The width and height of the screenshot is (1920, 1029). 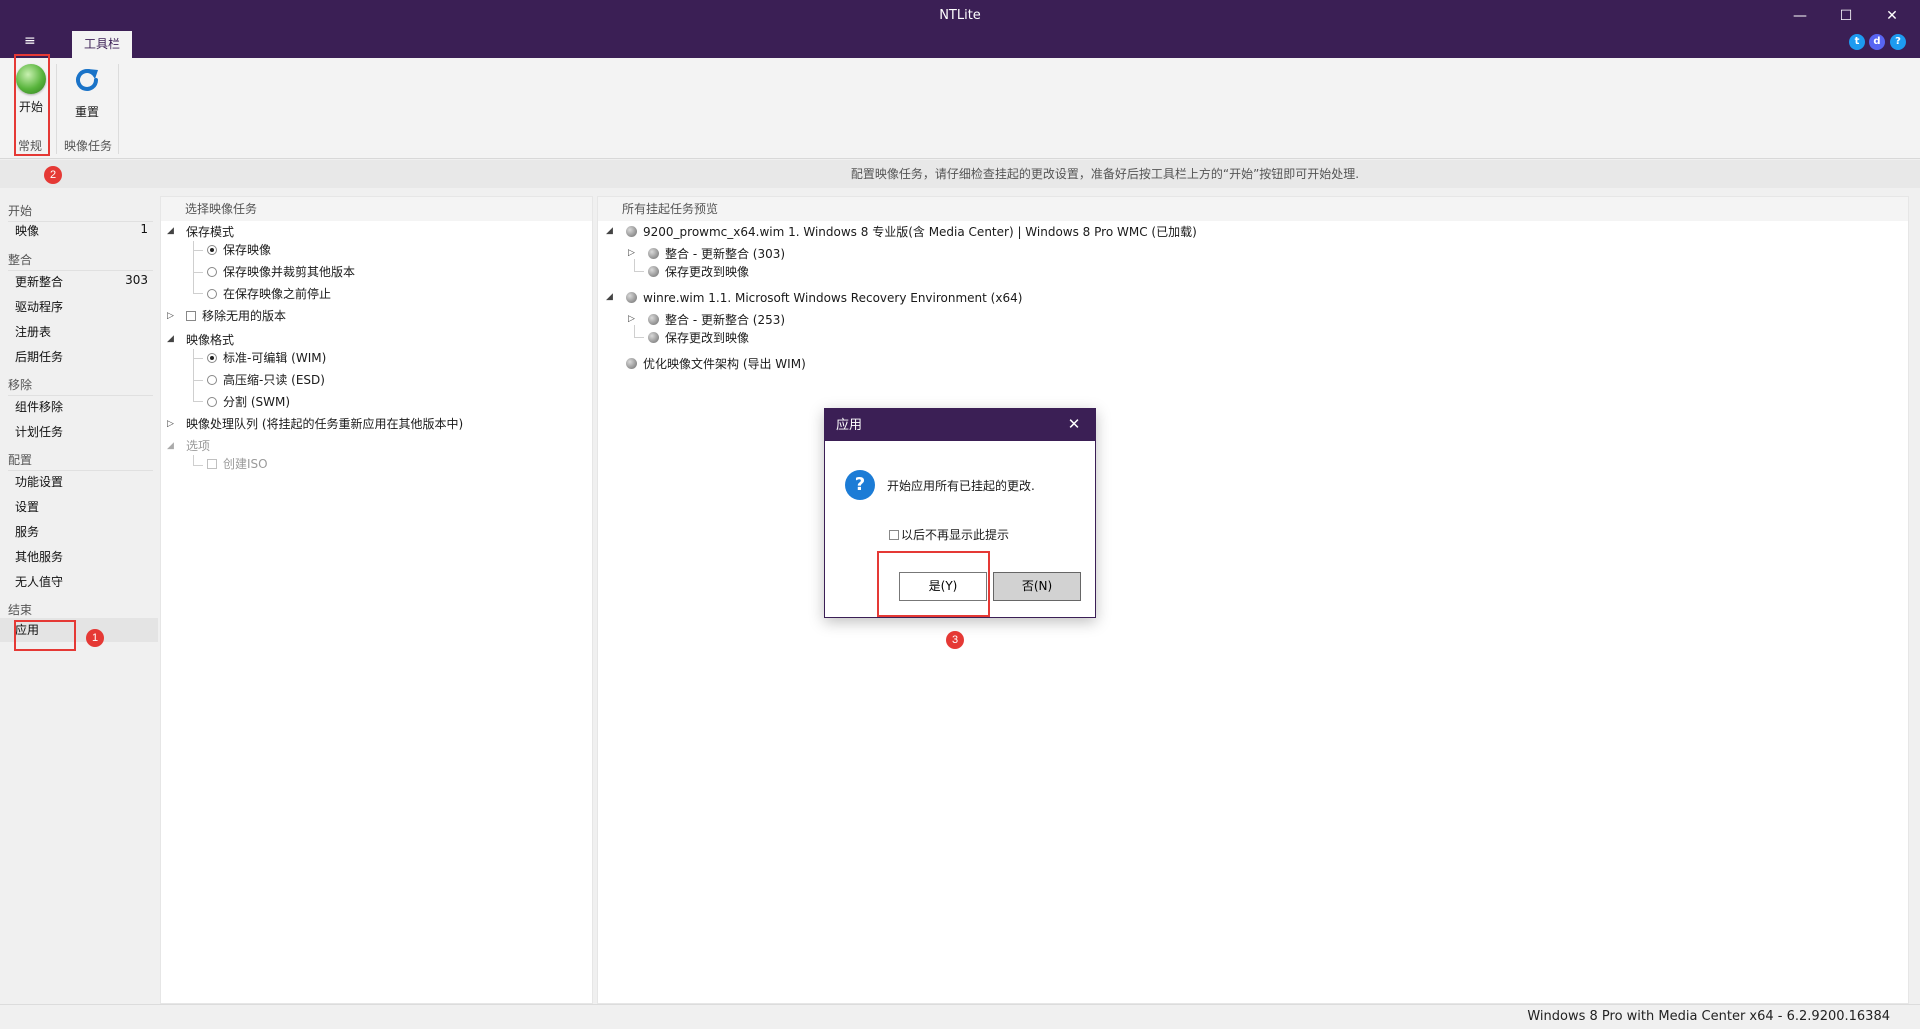 What do you see at coordinates (84, 406) in the screenshot?
I see `sidebar-item-components: 组件移除` at bounding box center [84, 406].